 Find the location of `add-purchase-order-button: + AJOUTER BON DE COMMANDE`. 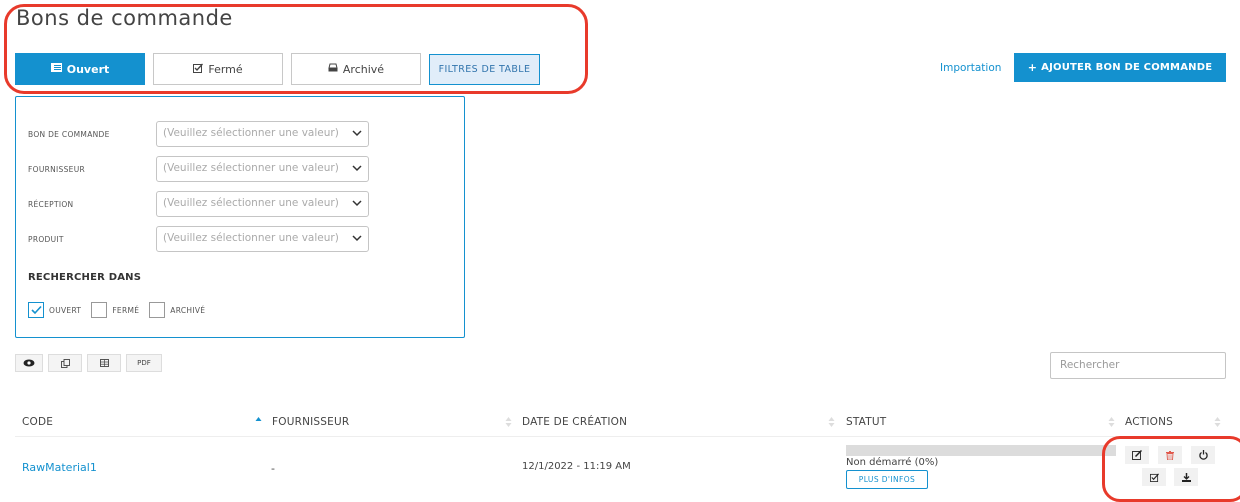

add-purchase-order-button: + AJOUTER BON DE COMMANDE is located at coordinates (1120, 67).